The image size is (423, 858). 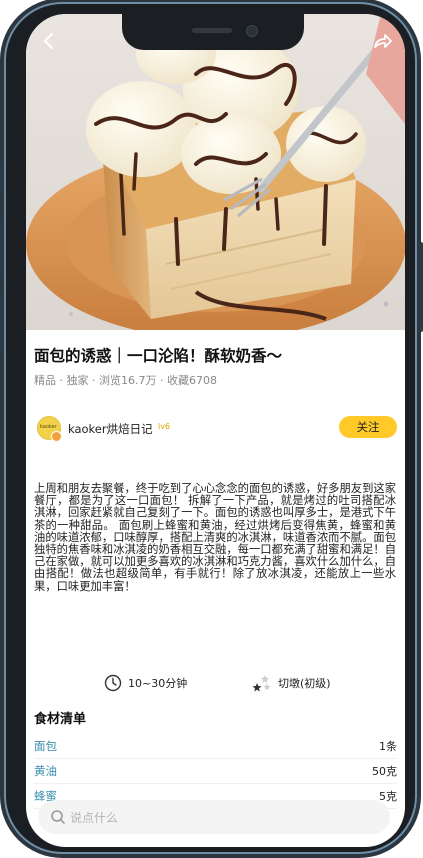 What do you see at coordinates (384, 771) in the screenshot?
I see `ingredient-amount: 50克` at bounding box center [384, 771].